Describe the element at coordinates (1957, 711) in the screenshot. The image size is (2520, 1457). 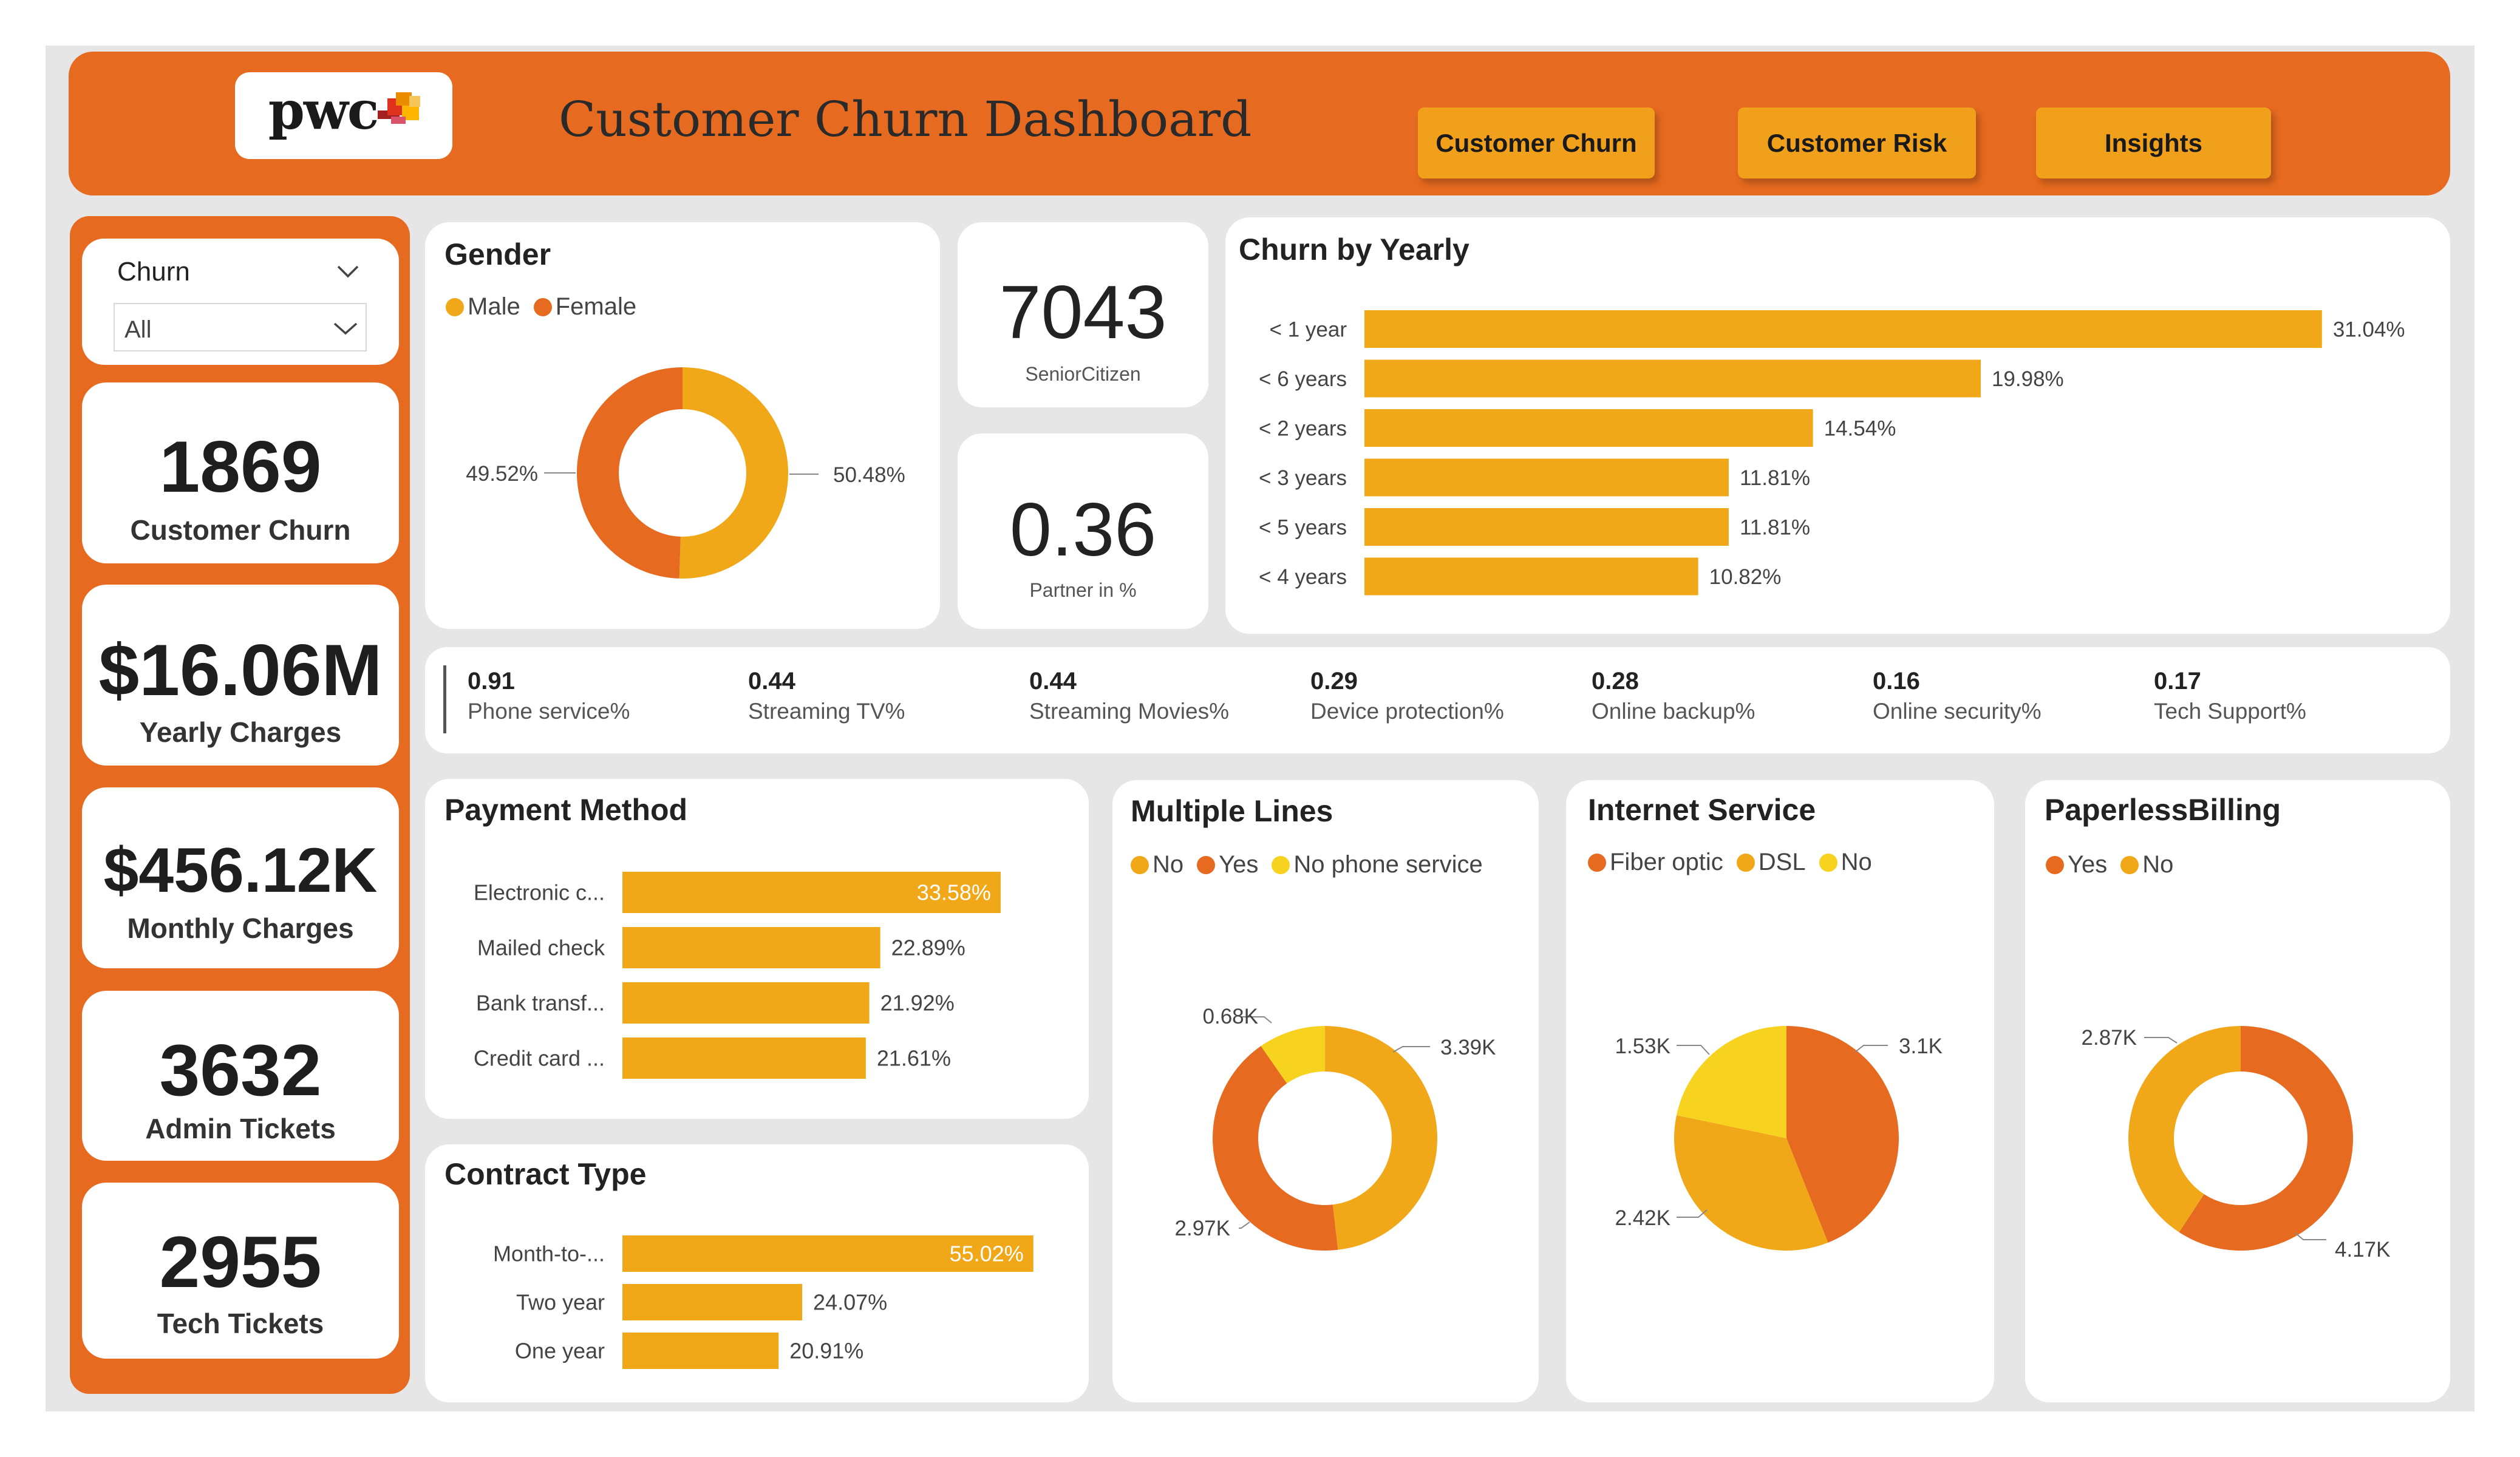
I see `stat-label: Online security%` at that location.